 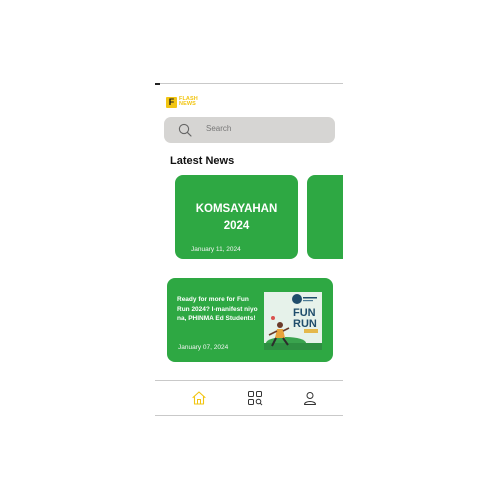 What do you see at coordinates (236, 209) in the screenshot?
I see `news-card-title-line-1: KOMSAYAHAN` at bounding box center [236, 209].